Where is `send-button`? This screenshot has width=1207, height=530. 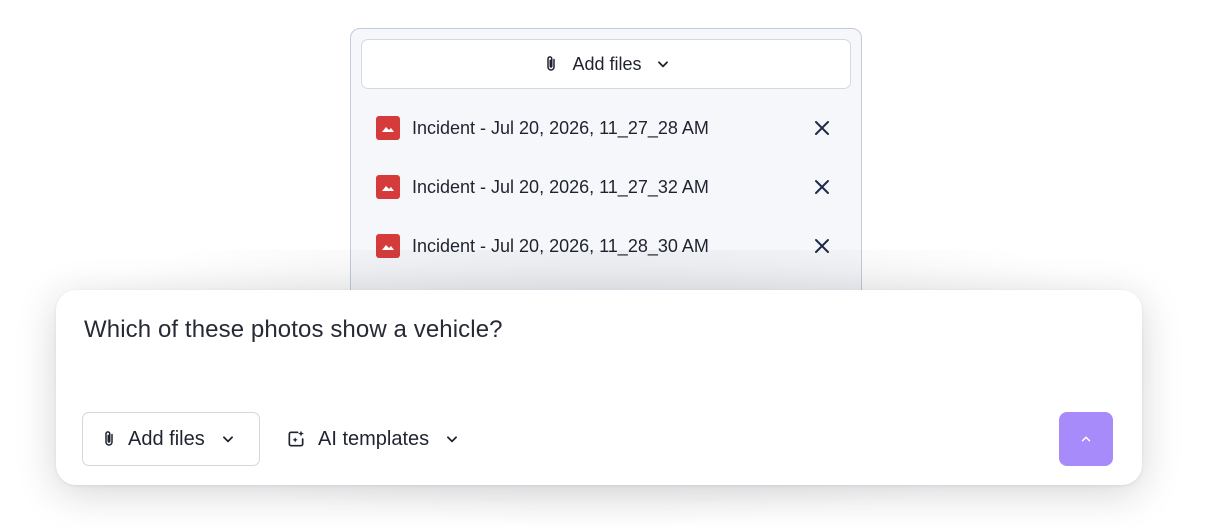
send-button is located at coordinates (1086, 439).